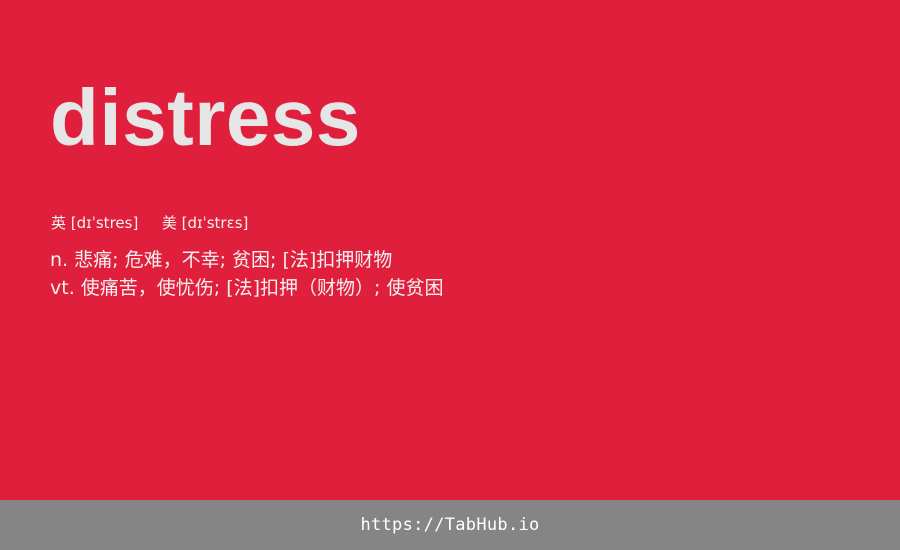  I want to click on definition-text: 使痛苦，使忧伤; [法]扣押（财物）; 使贫困, so click(262, 288).